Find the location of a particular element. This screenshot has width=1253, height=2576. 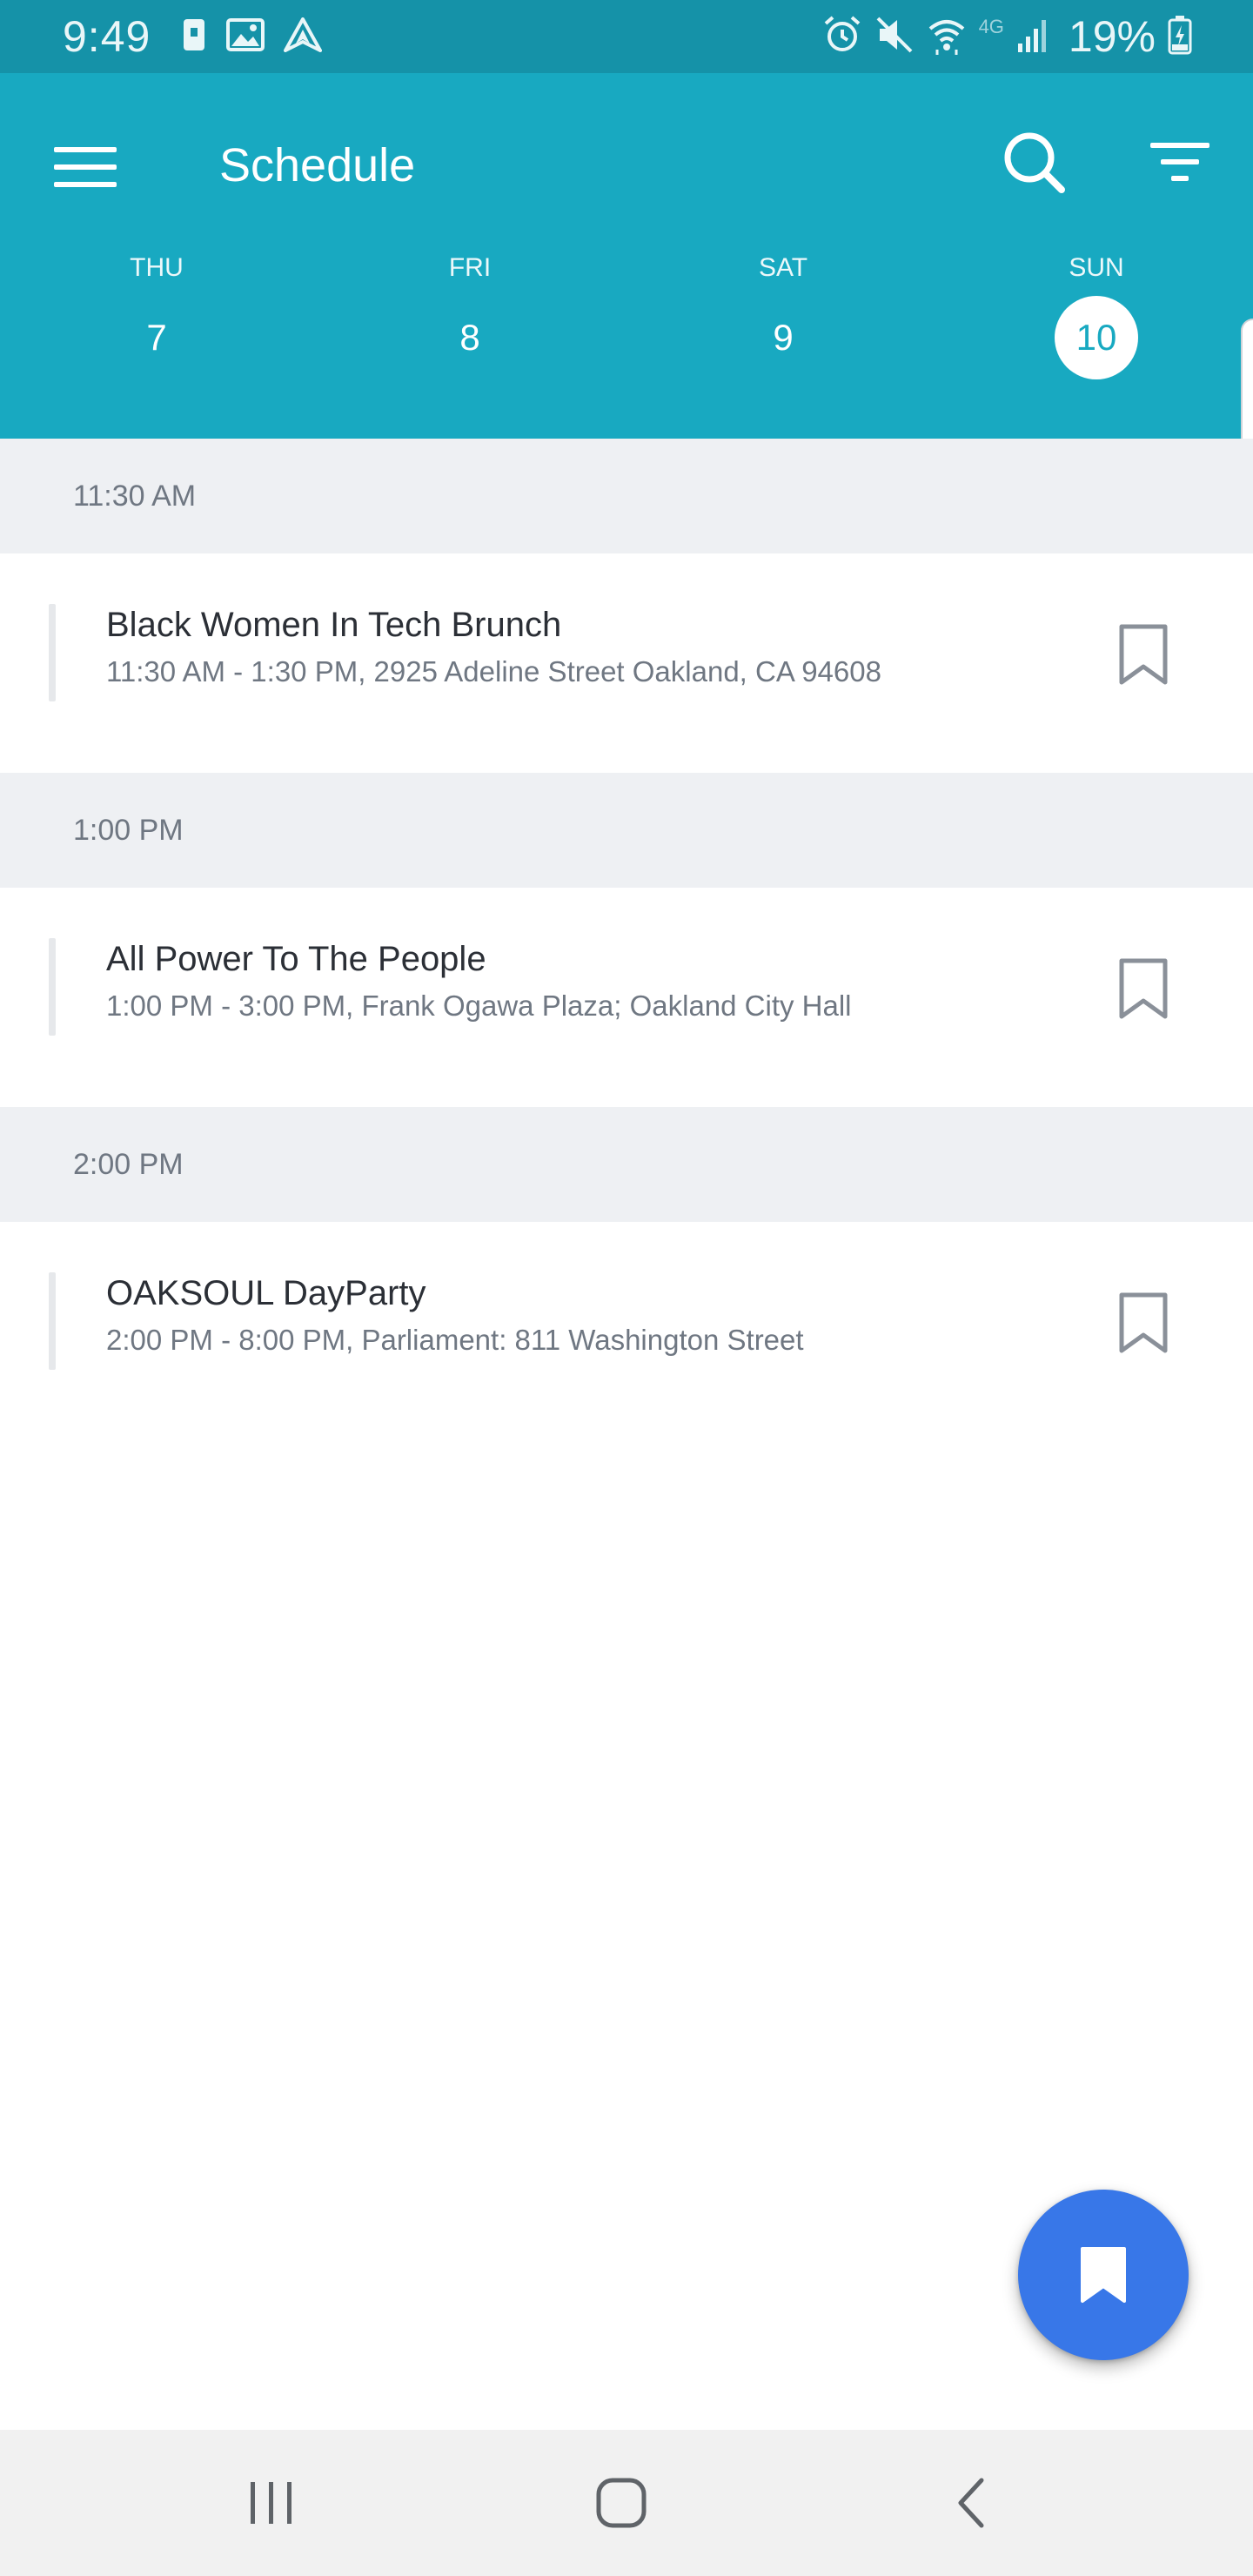

time-slot-header: 11:30 AM is located at coordinates (626, 496).